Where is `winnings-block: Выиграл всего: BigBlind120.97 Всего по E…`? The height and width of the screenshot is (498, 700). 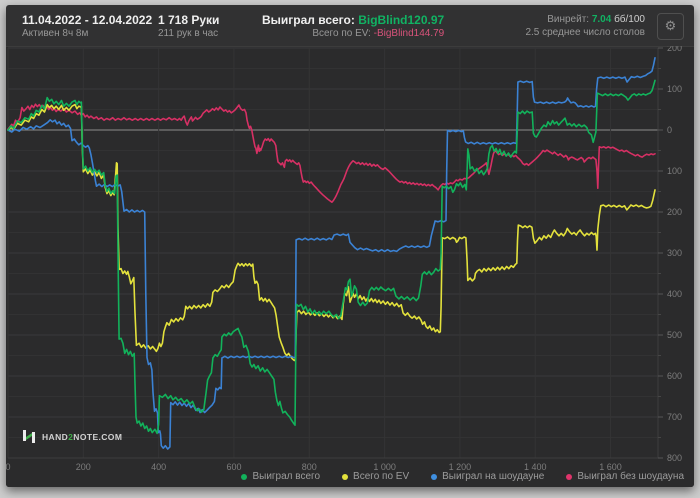 winnings-block: Выиграл всего: BigBlind120.97 Всего по E… is located at coordinates (353, 26).